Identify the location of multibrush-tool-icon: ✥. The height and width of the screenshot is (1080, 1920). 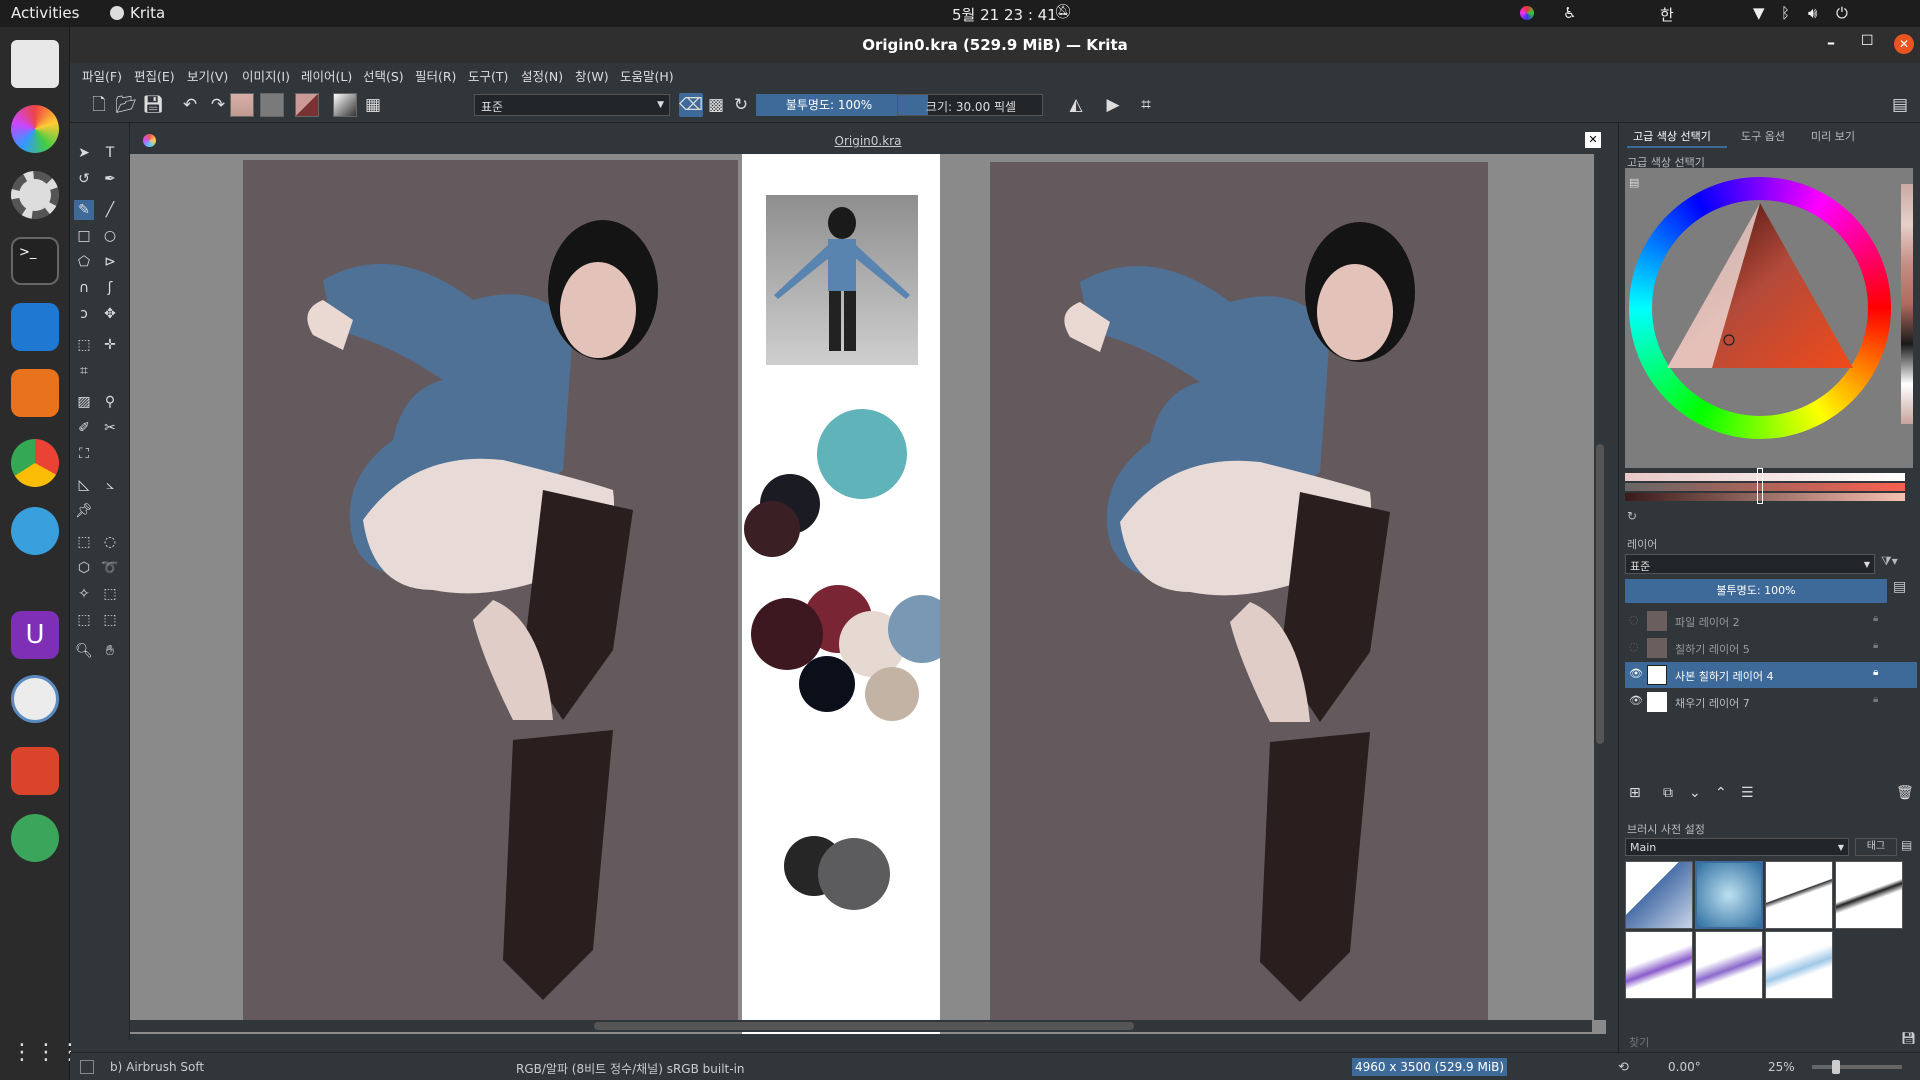
(110, 314).